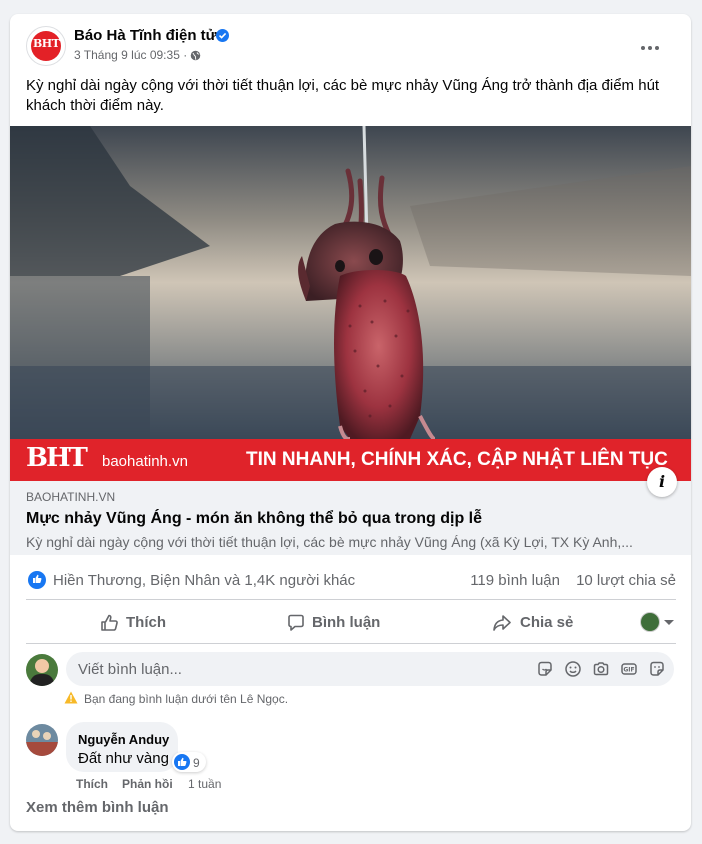 The width and height of the screenshot is (702, 844). I want to click on comment-reaction-count: 9, so click(196, 763).